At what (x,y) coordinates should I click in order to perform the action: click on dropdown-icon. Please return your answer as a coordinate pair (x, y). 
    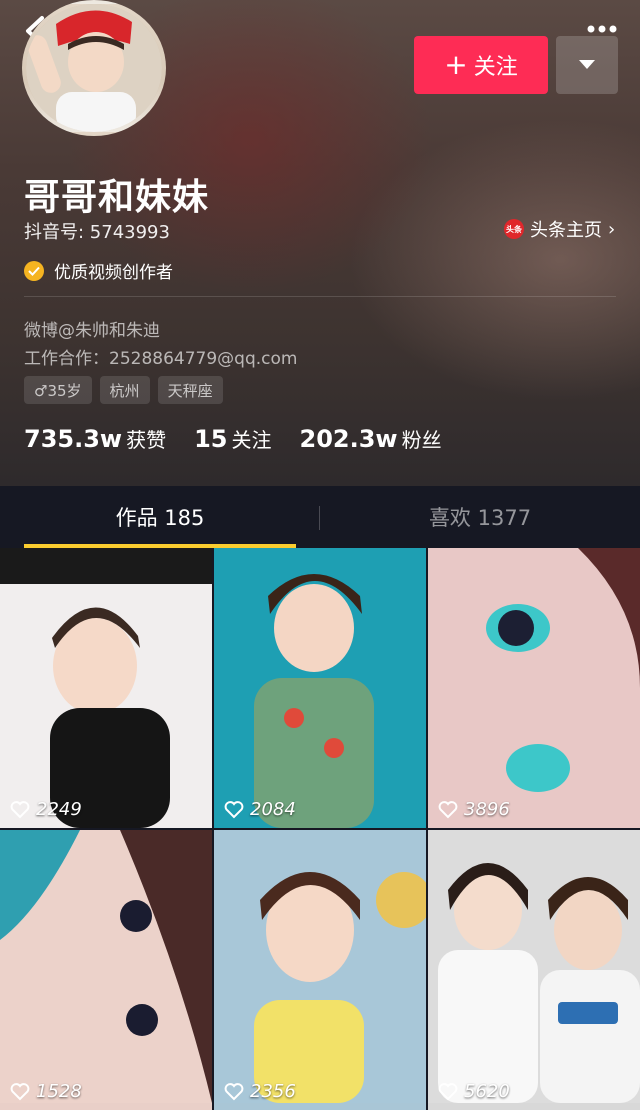
    Looking at the image, I should click on (587, 64).